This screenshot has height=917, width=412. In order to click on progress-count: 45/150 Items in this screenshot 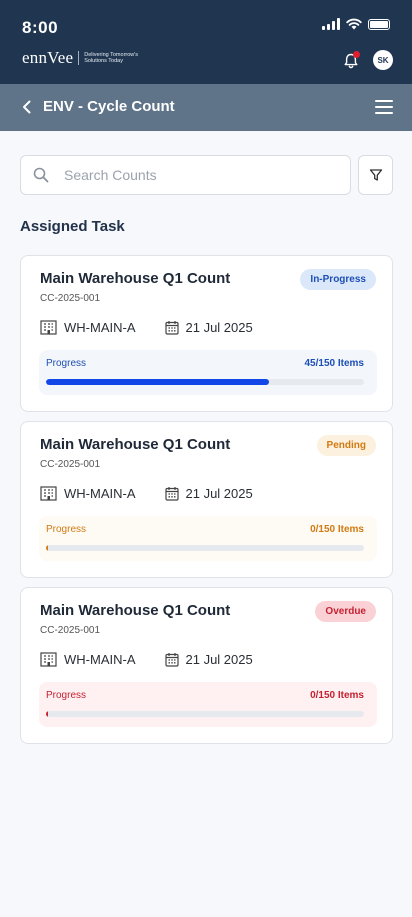, I will do `click(334, 363)`.